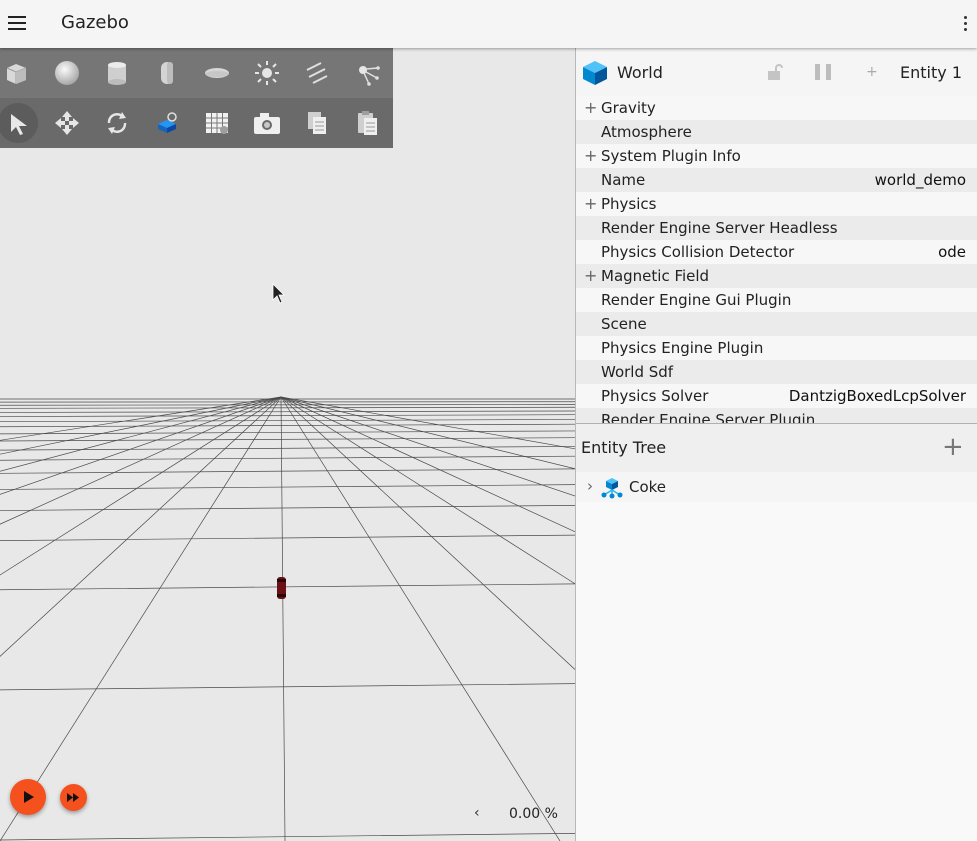  What do you see at coordinates (95, 22) in the screenshot?
I see `app-title: Gazebo` at bounding box center [95, 22].